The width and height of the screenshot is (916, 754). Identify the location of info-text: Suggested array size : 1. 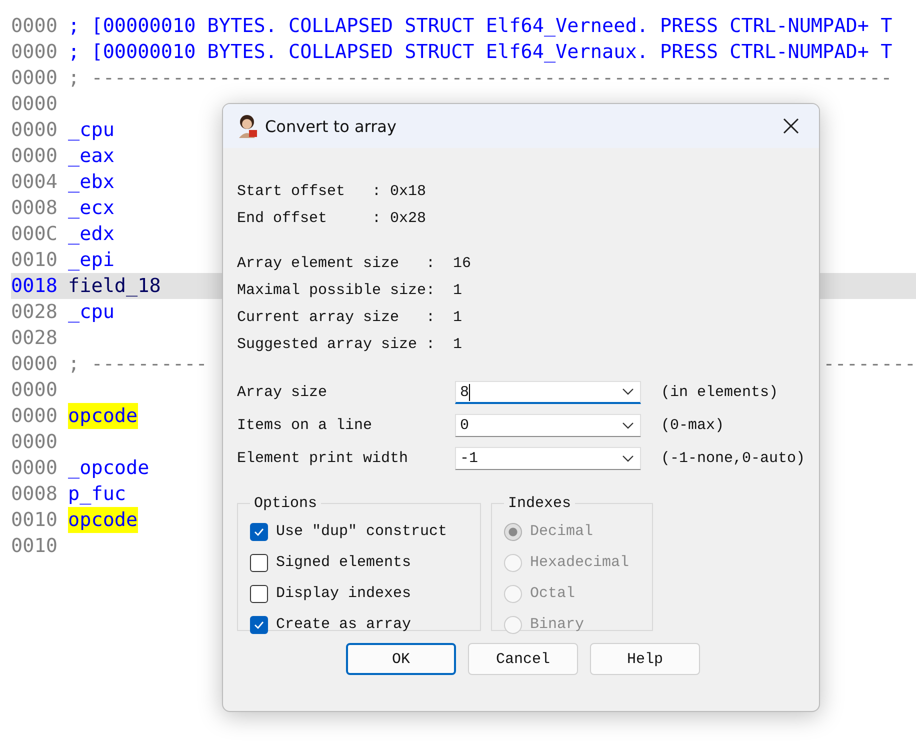
(350, 345).